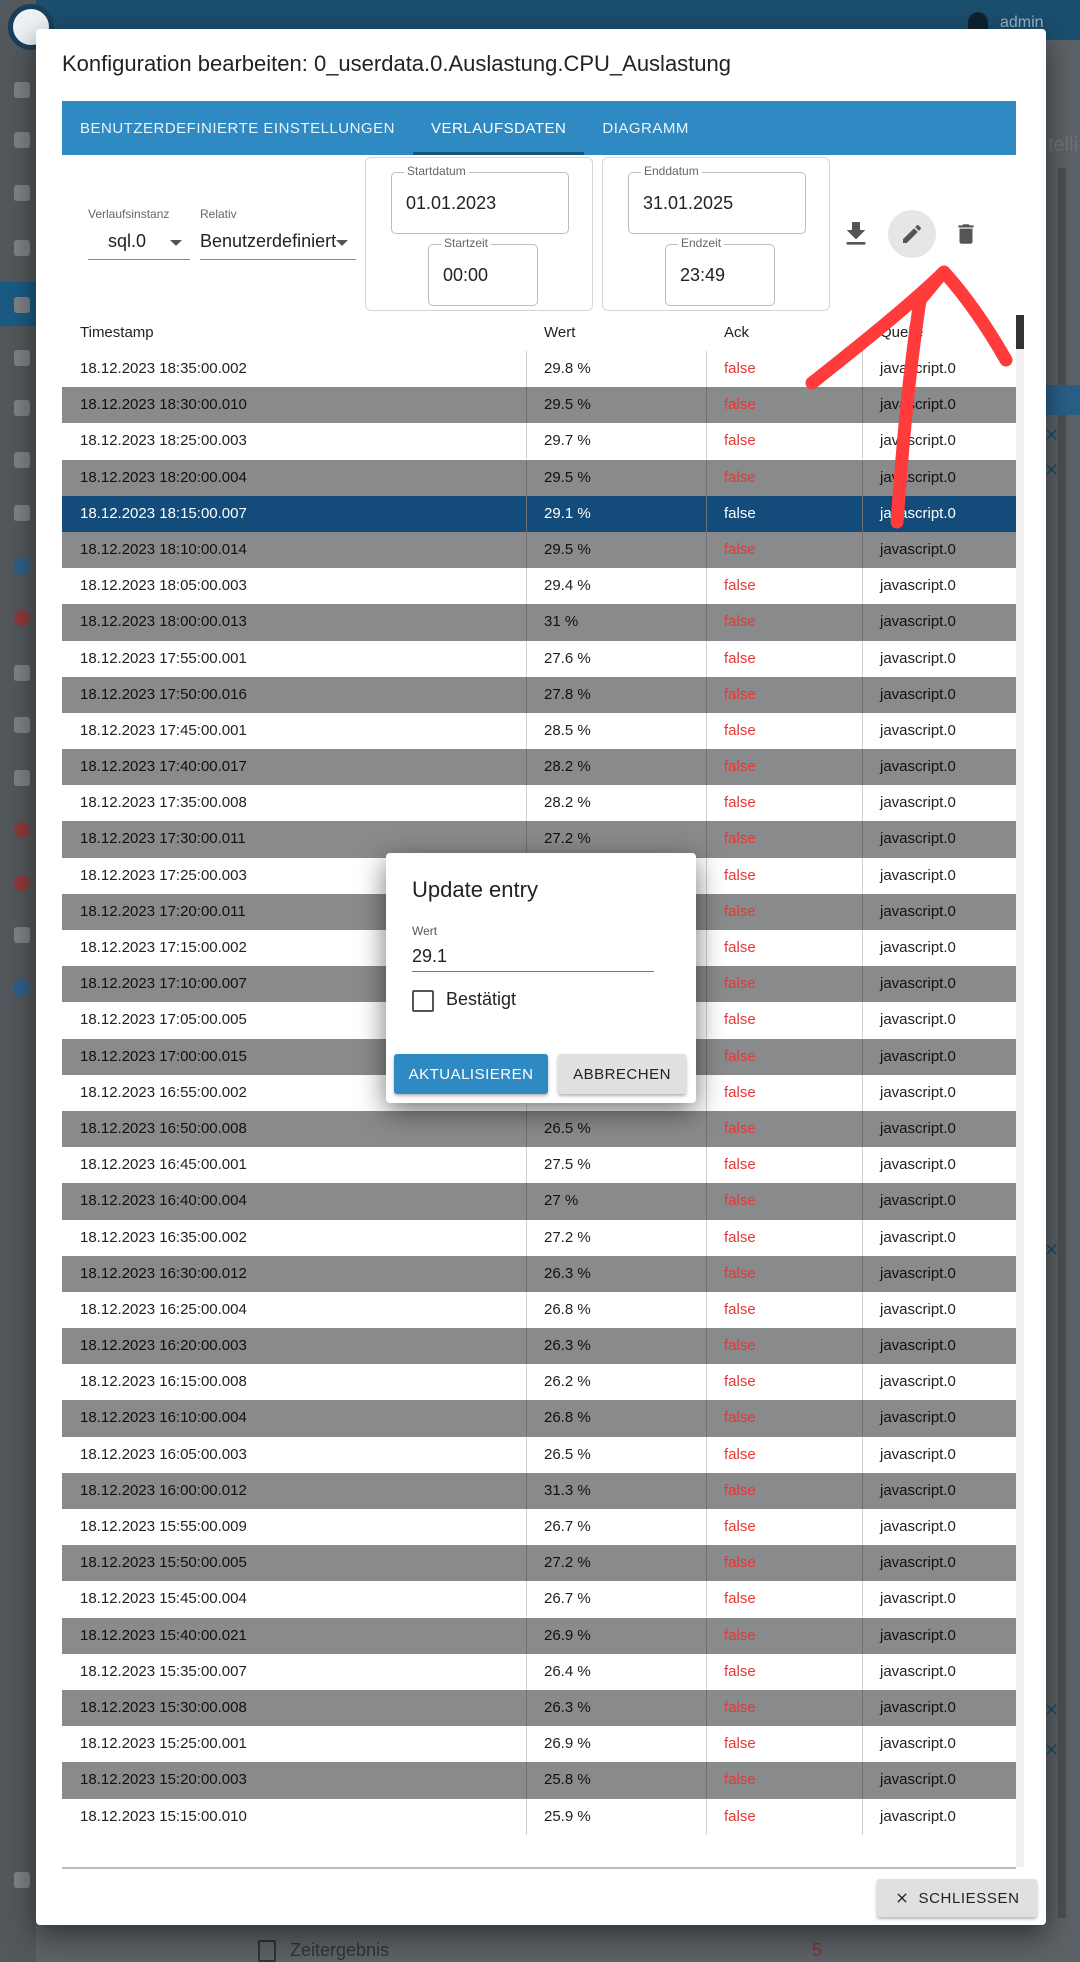 The height and width of the screenshot is (1962, 1080). I want to click on end-date-label: Enddatum, so click(671, 171).